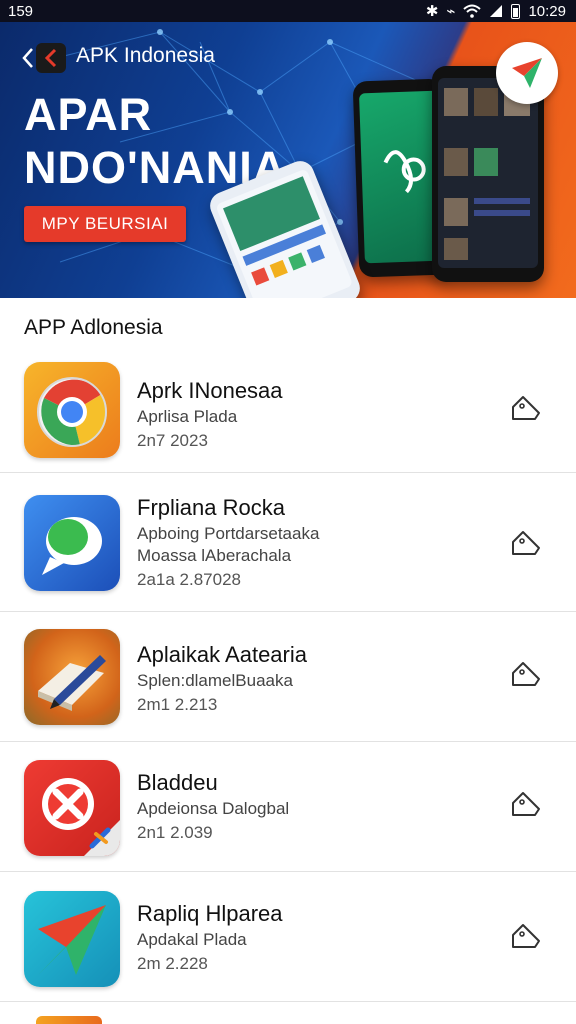  I want to click on battery-icon, so click(516, 11).